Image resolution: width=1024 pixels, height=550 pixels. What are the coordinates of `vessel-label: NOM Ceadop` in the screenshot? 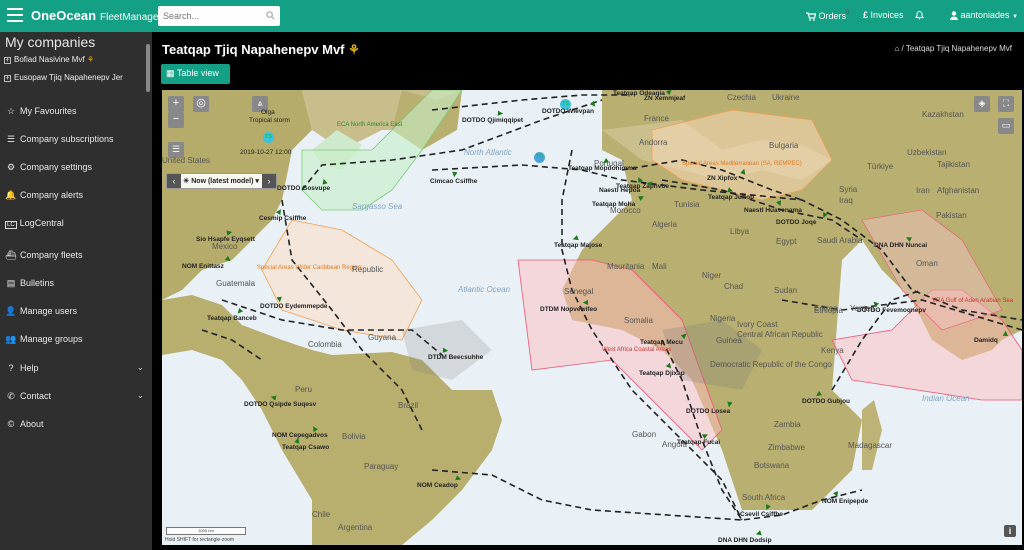 It's located at (437, 485).